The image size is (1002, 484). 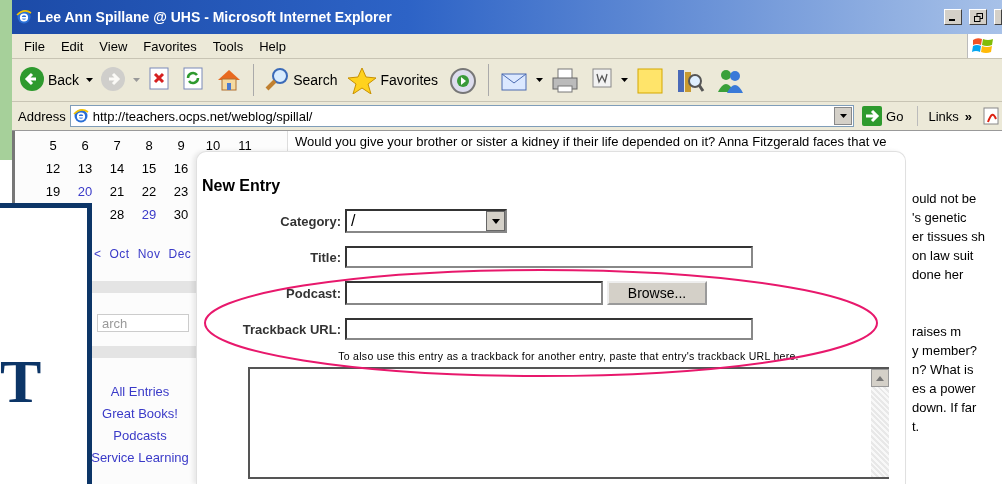 What do you see at coordinates (888, 116) in the screenshot?
I see `go-button: Go` at bounding box center [888, 116].